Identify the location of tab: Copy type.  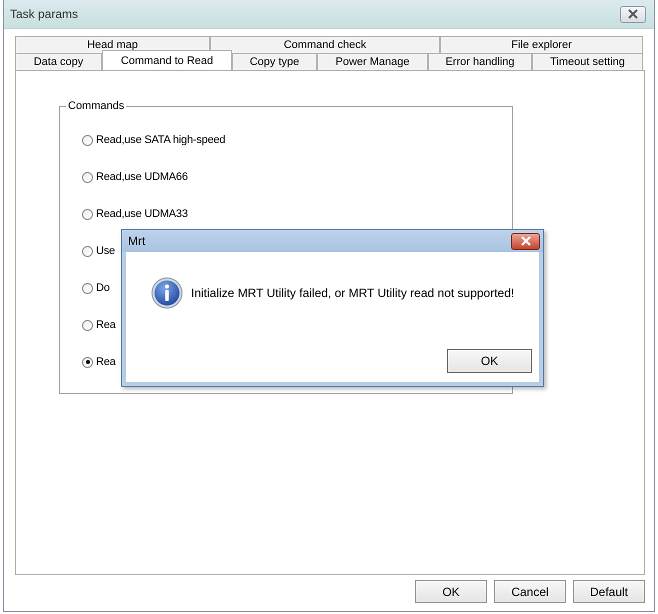
(274, 61).